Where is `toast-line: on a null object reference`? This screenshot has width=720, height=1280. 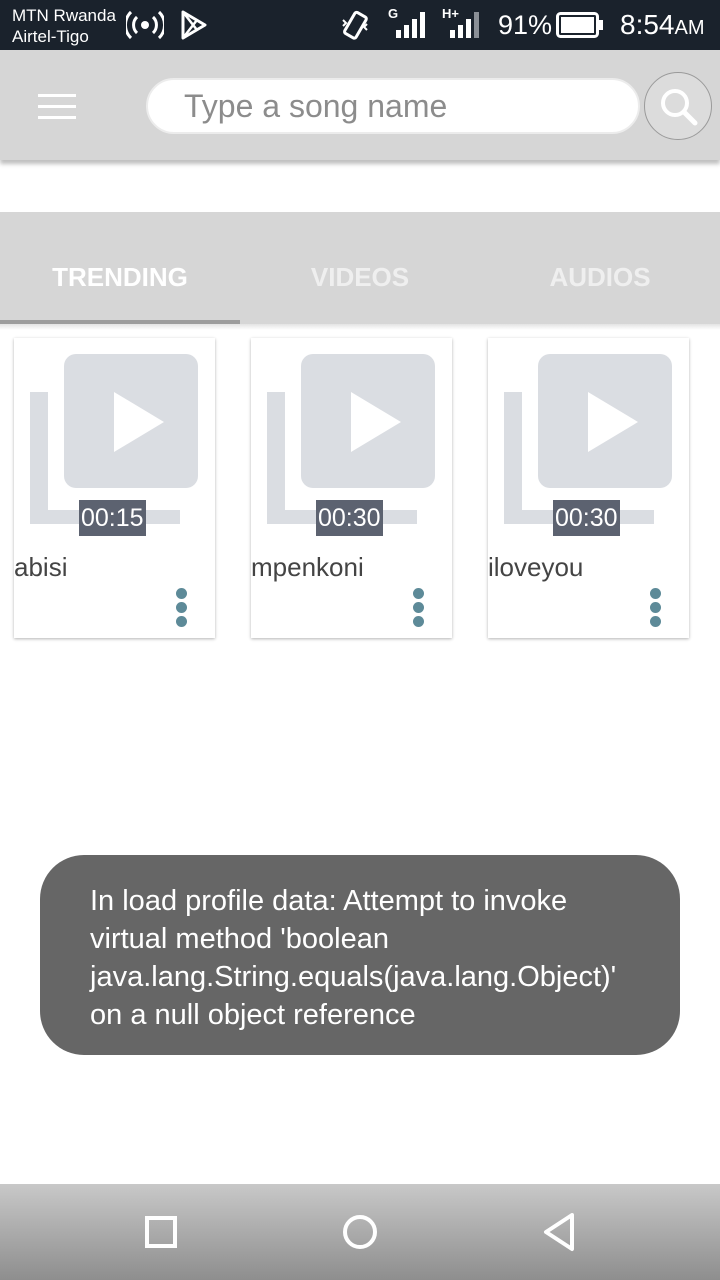
toast-line: on a null object reference is located at coordinates (253, 1015).